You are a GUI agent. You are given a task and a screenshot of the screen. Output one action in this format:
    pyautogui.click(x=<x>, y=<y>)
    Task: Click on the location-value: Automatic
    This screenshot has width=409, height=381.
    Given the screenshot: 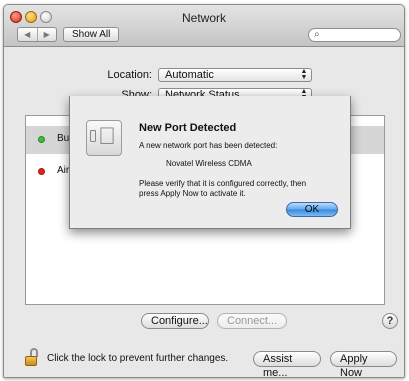 What is the action you would take?
    pyautogui.click(x=189, y=75)
    